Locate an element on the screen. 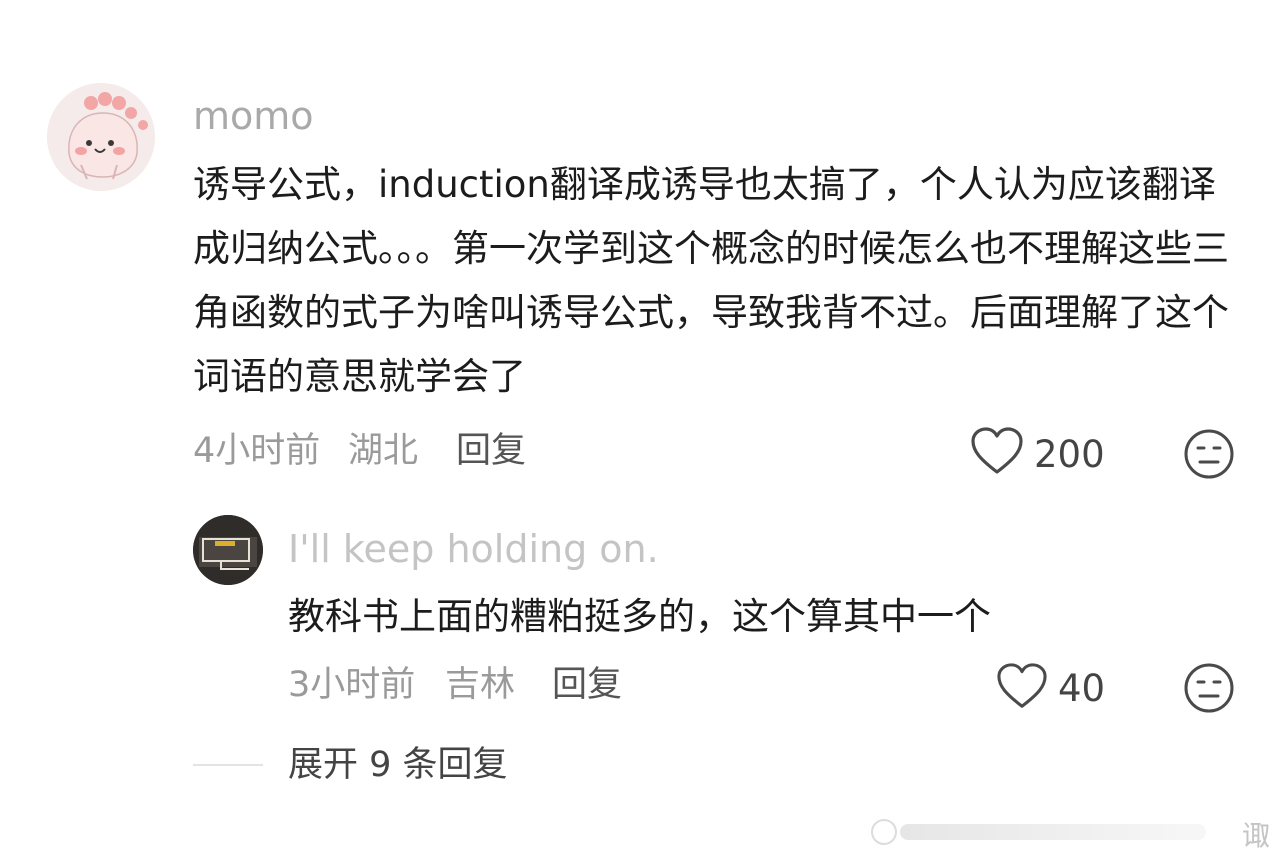 This screenshot has width=1284, height=864. reply-text: 教科书上面的糟粕挺多的，这个算其中一个 is located at coordinates (639, 616).